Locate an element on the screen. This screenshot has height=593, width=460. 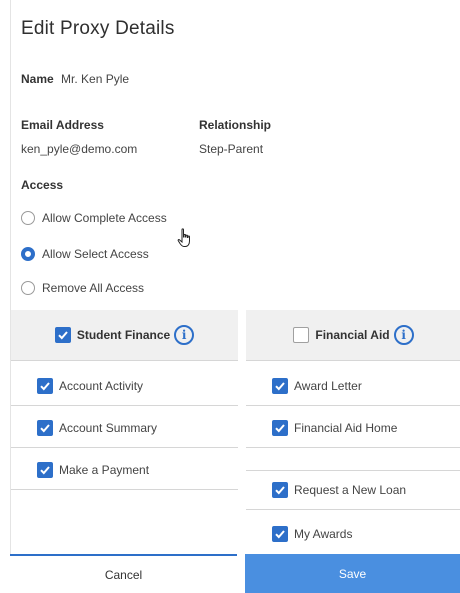
checkbox-my-awards: My Awards is located at coordinates (353, 534).